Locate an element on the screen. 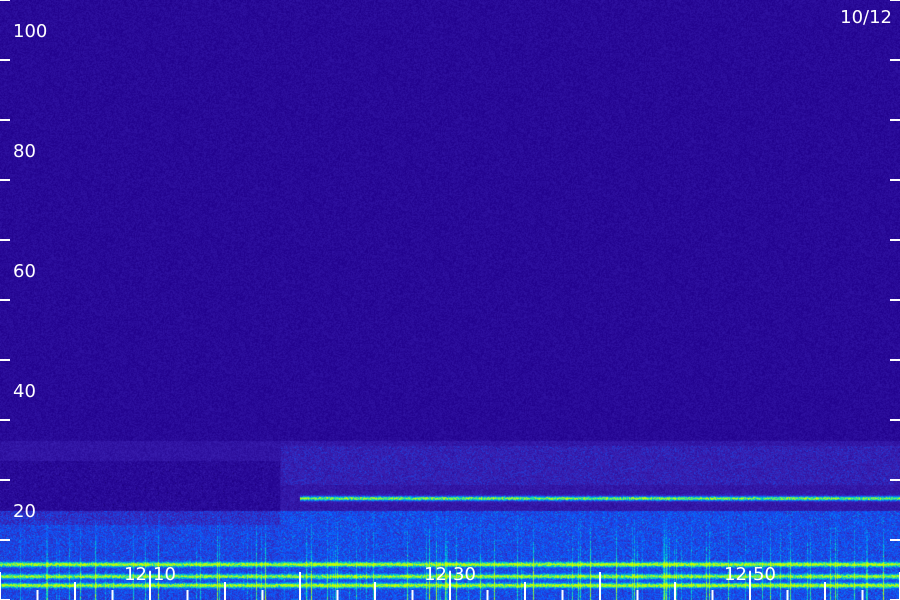 This screenshot has height=600, width=900. y-tick-label-80: 80 is located at coordinates (24, 151).